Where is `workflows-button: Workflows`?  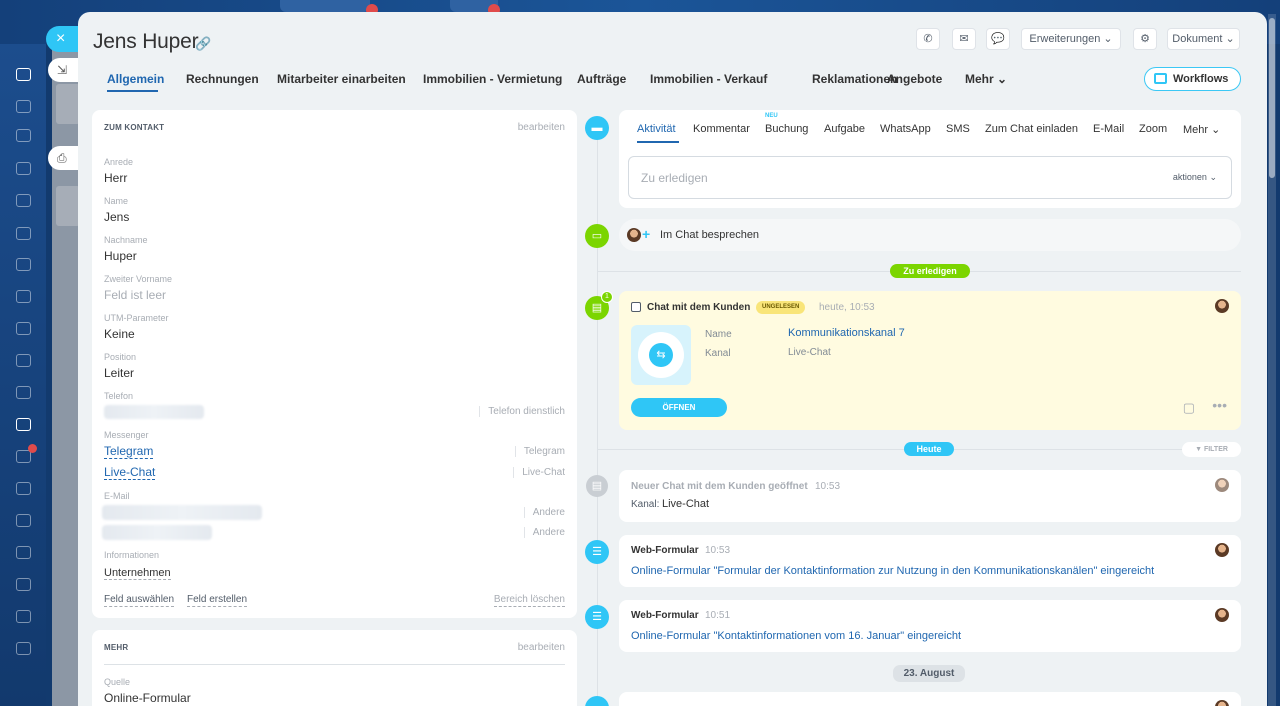
workflows-button: Workflows is located at coordinates (1192, 79).